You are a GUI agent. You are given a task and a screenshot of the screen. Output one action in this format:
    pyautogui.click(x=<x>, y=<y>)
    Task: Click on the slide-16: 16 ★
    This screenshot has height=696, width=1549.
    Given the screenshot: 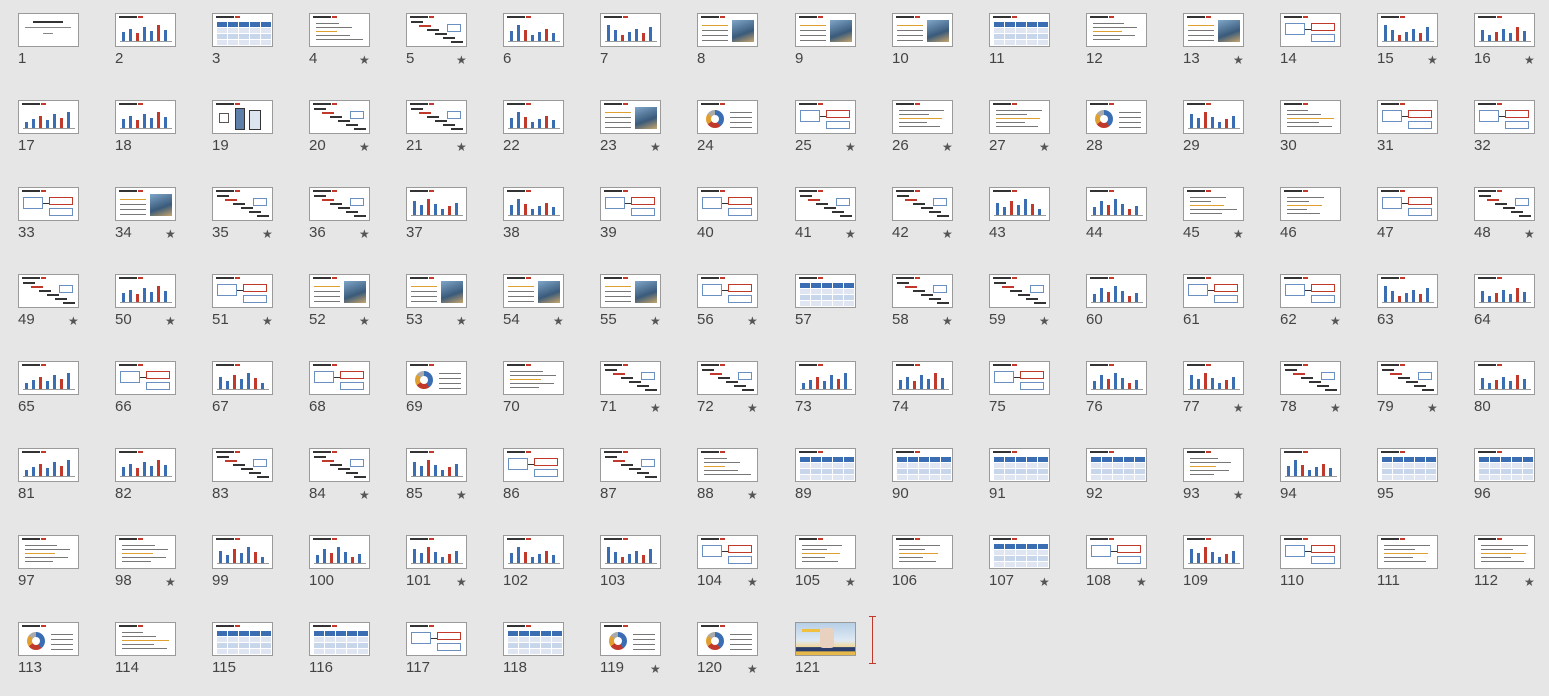 What is the action you would take?
    pyautogui.click(x=1502, y=43)
    